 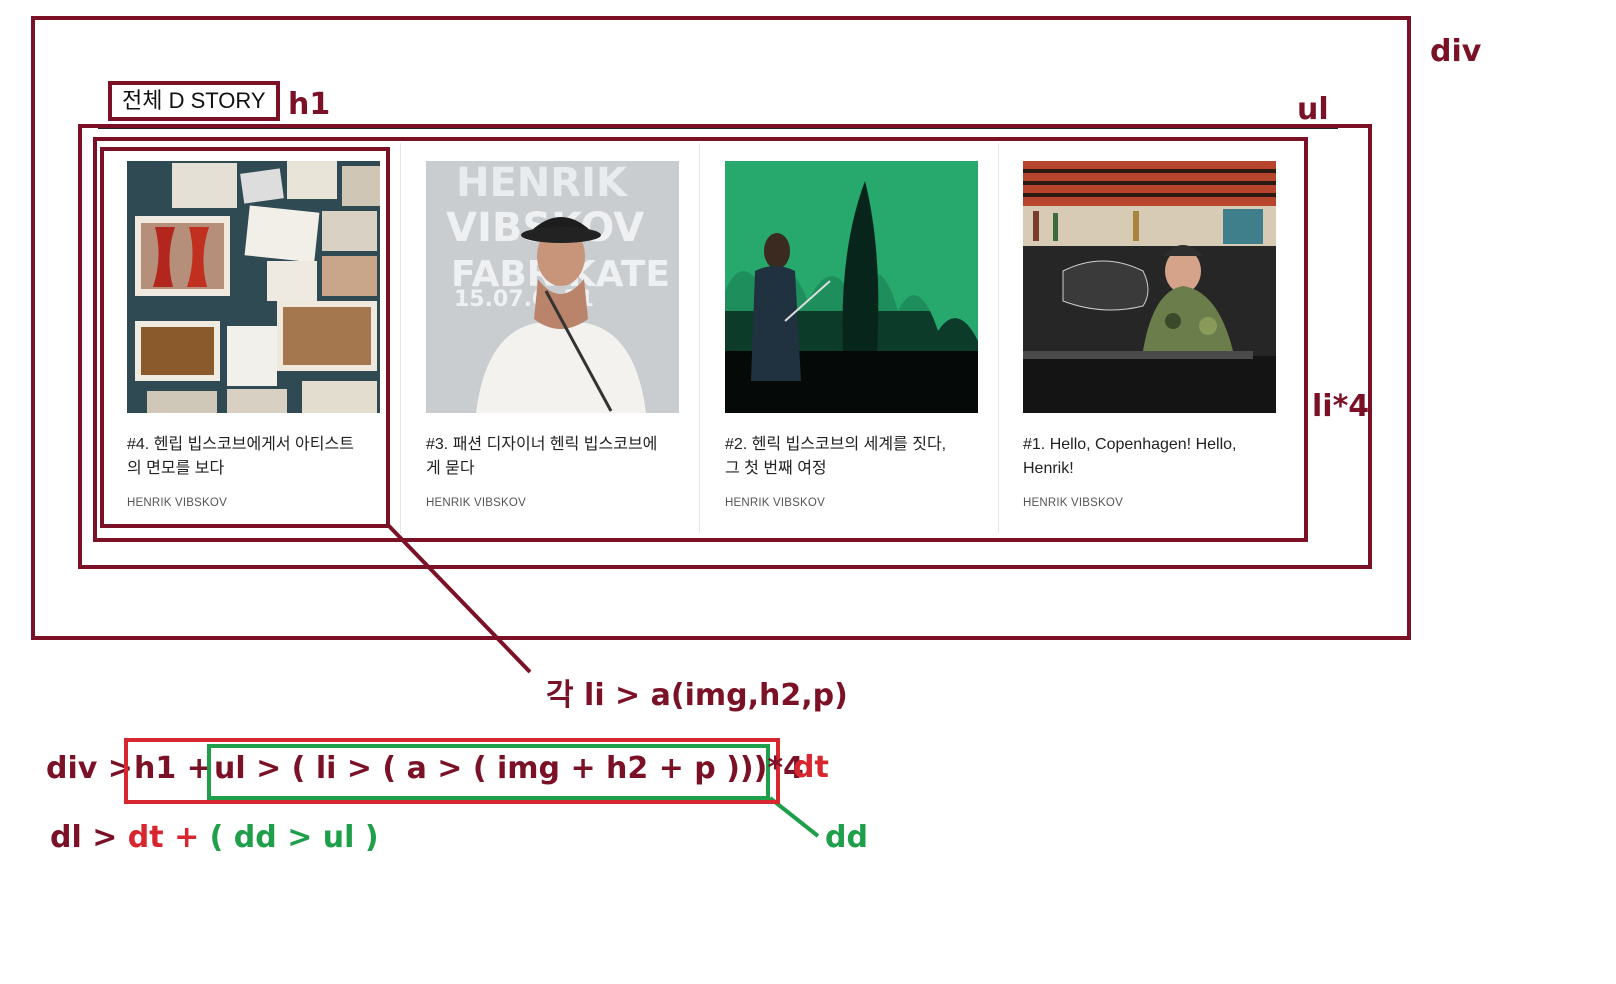 I want to click on formula-1-ul: ul > ( li > ( a > ( img + h2 + p )))*4, so click(x=509, y=768).